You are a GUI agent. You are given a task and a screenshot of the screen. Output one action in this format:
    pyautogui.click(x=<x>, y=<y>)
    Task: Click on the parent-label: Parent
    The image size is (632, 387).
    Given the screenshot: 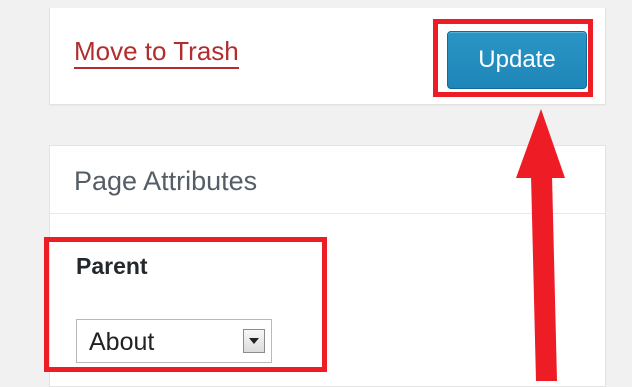 What is the action you would take?
    pyautogui.click(x=112, y=266)
    